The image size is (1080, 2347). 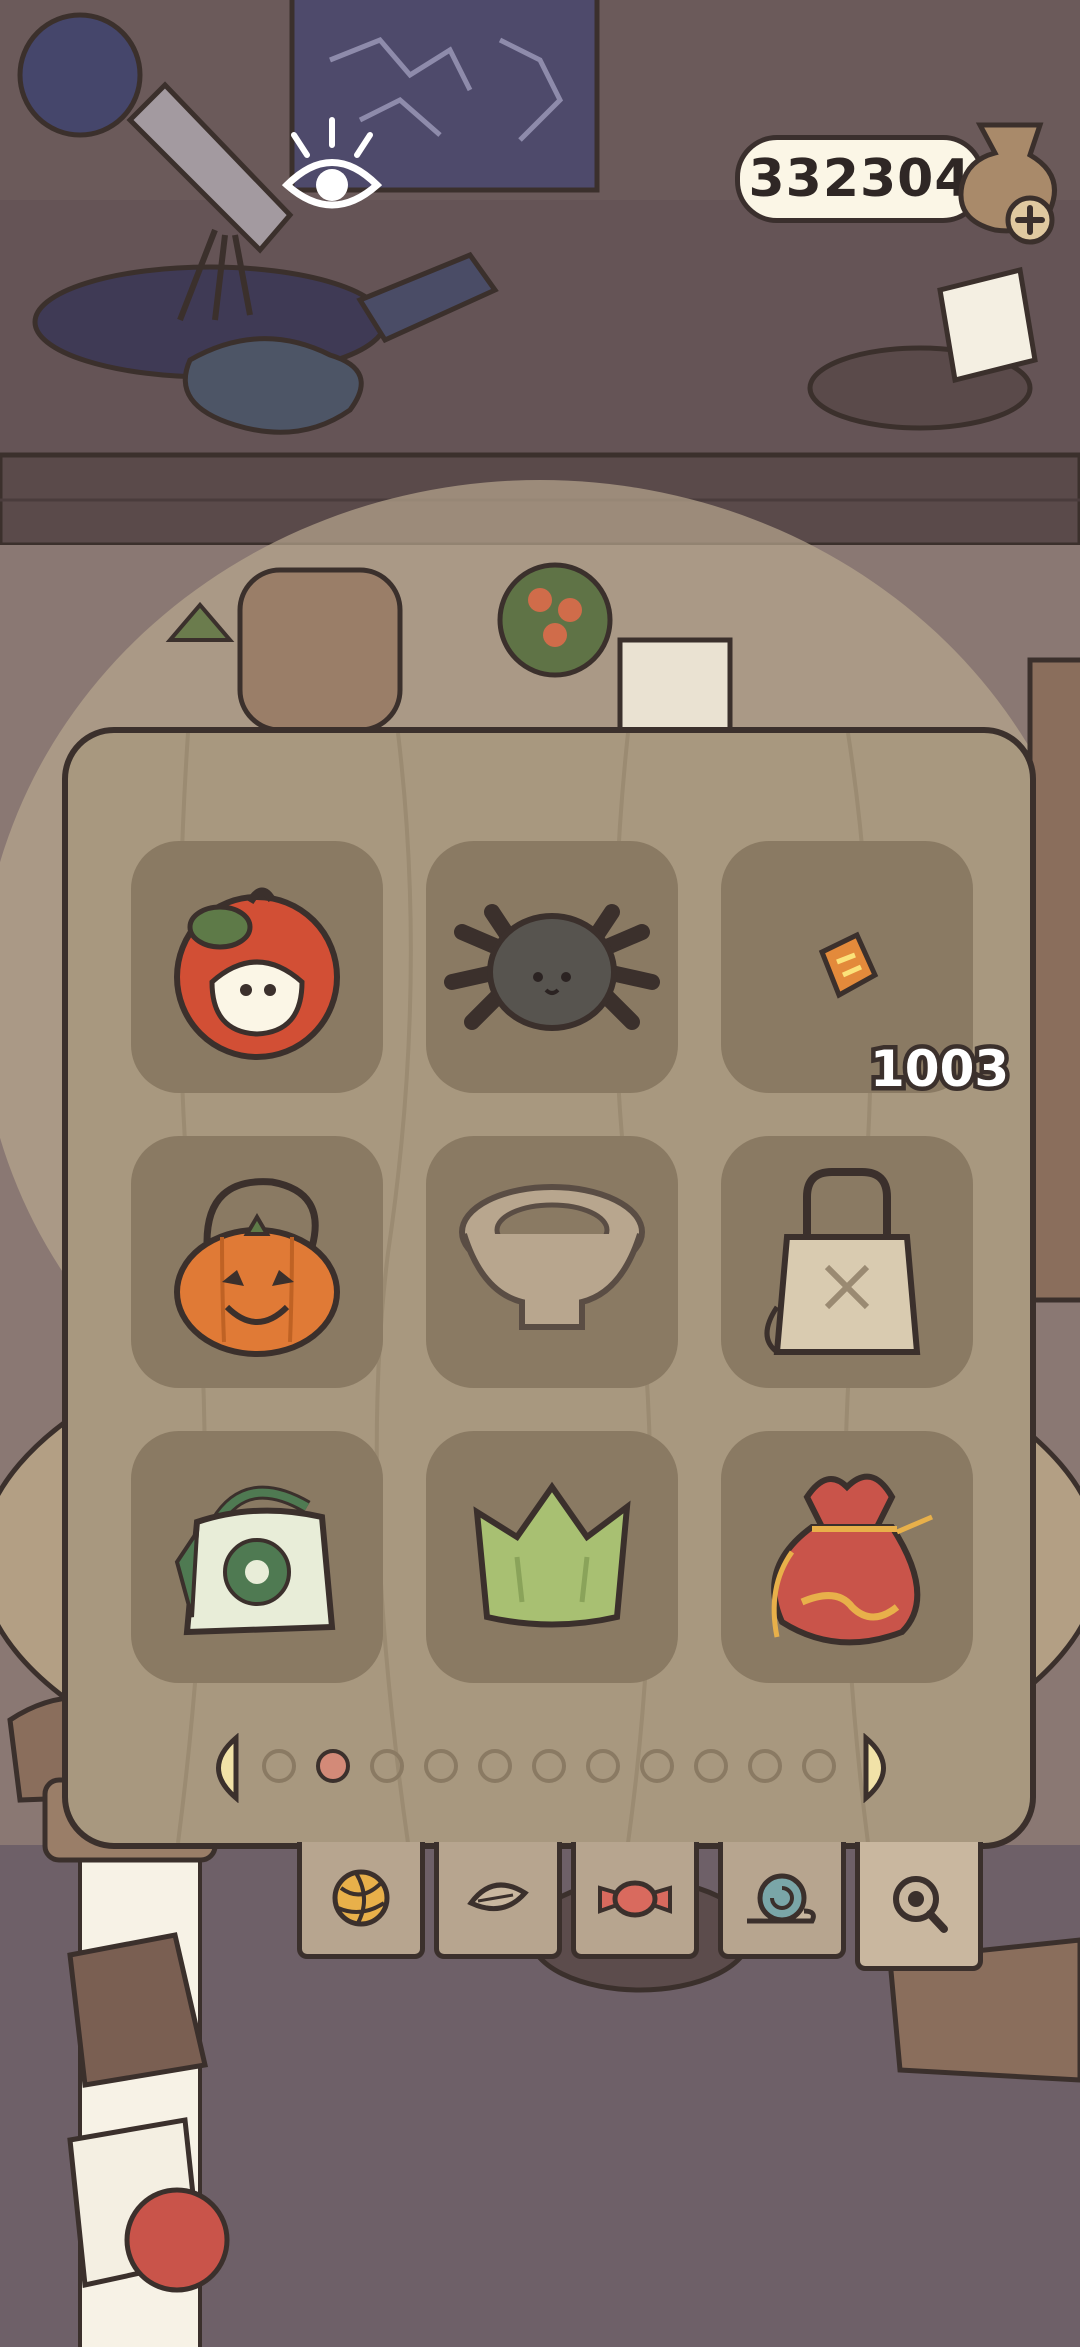 I want to click on prev-page-button, so click(x=219, y=1768).